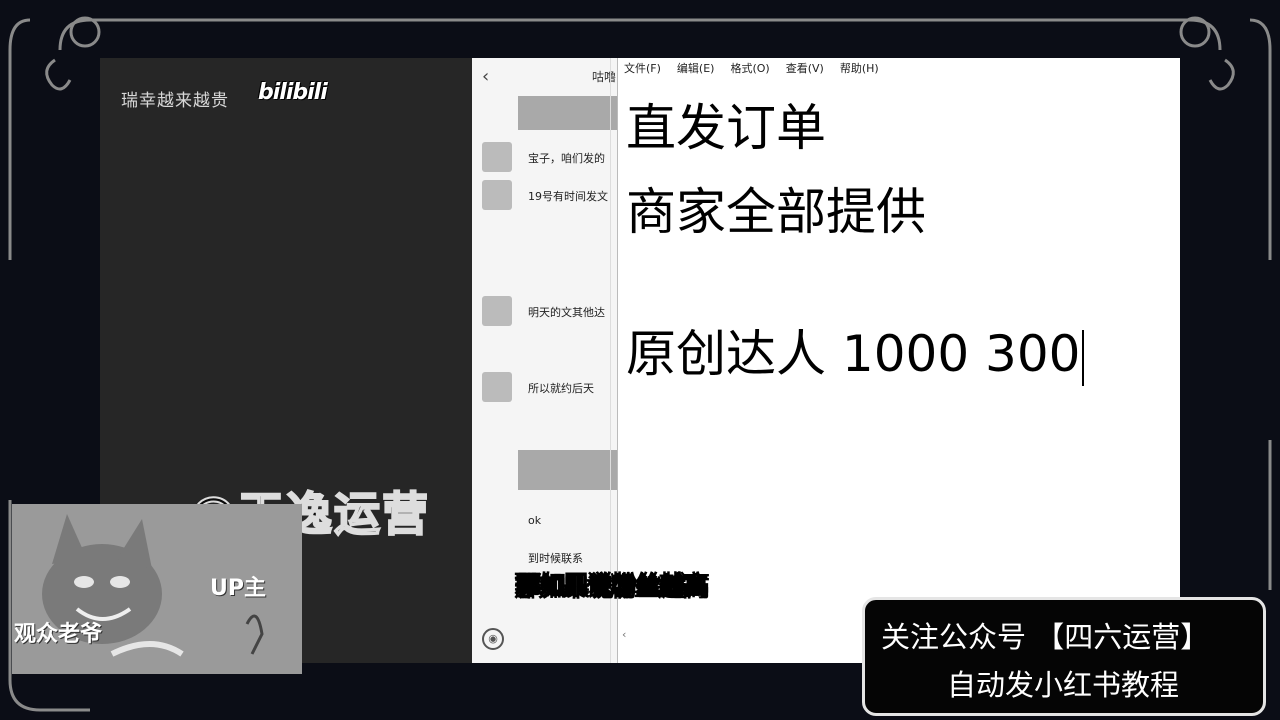 The width and height of the screenshot is (1280, 720). I want to click on scroll-left-icon: ‹, so click(624, 634).